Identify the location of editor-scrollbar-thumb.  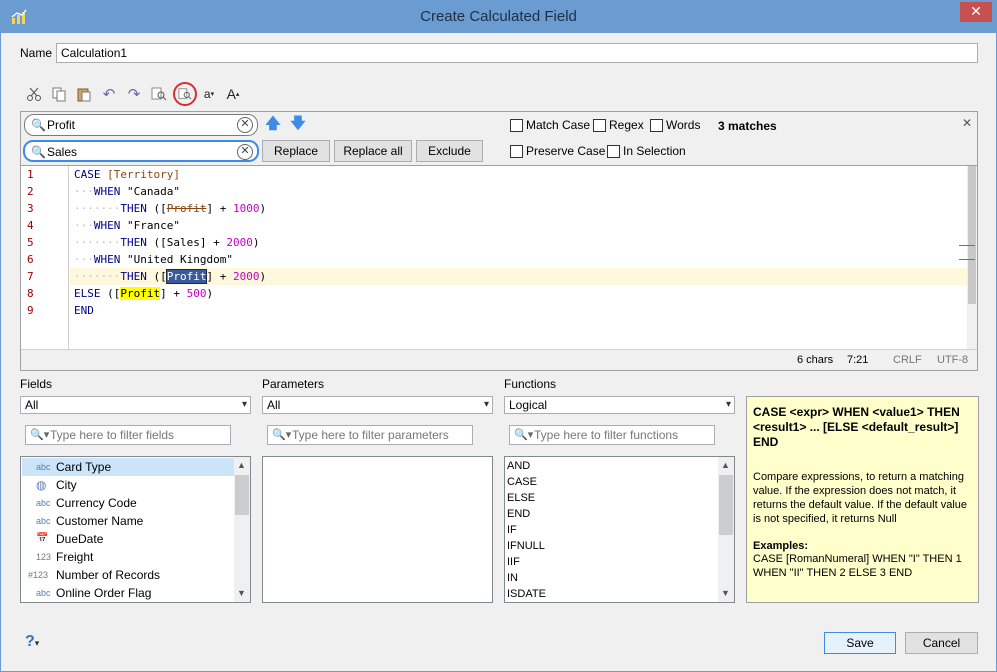
(972, 235).